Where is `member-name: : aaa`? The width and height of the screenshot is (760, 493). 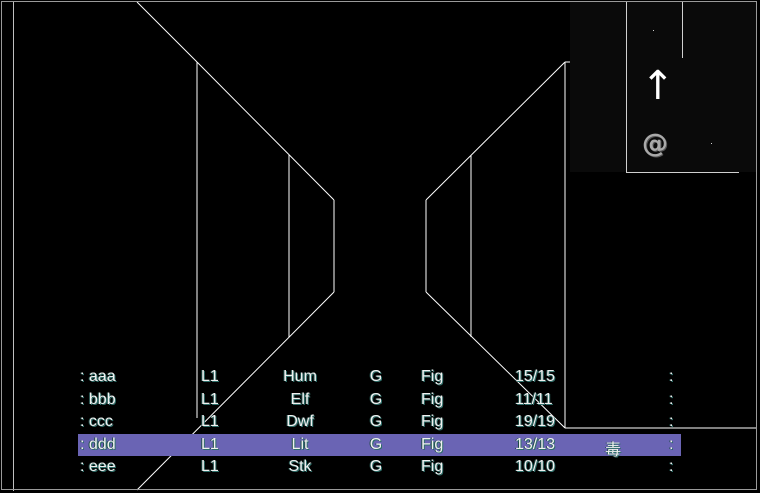 member-name: : aaa is located at coordinates (98, 376).